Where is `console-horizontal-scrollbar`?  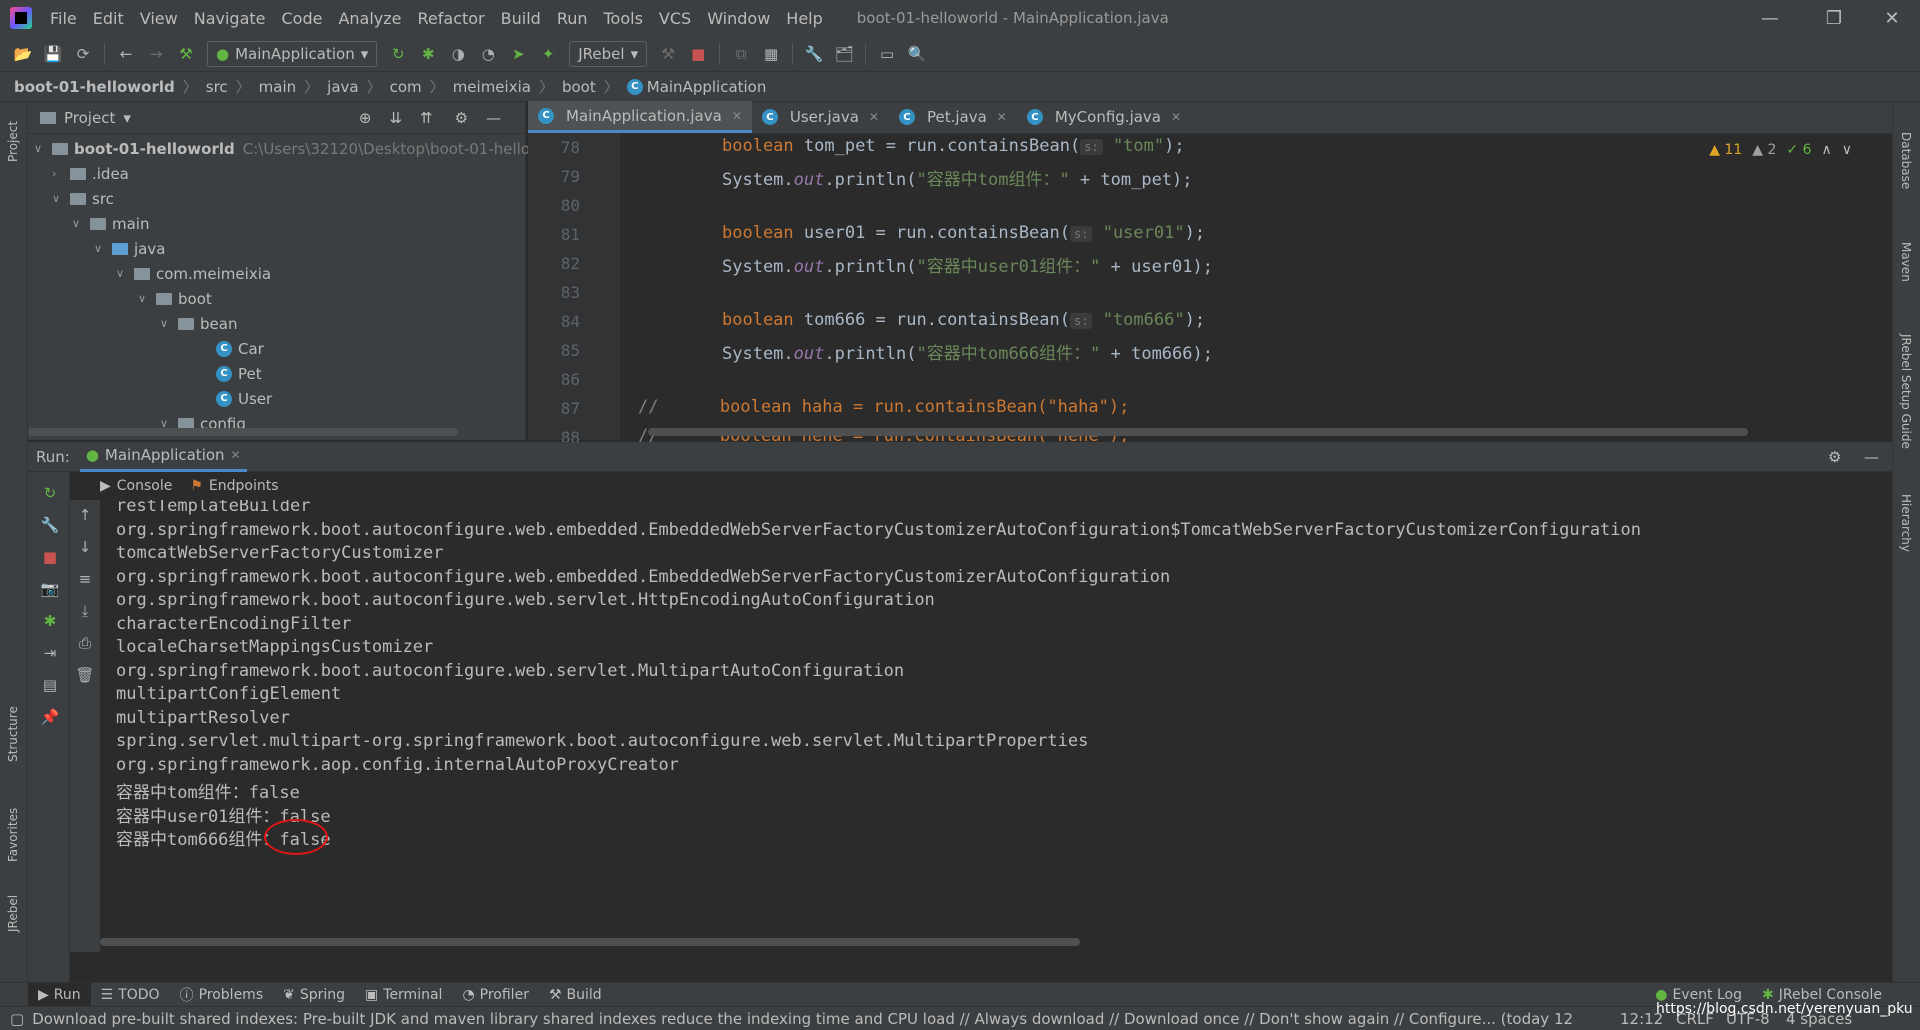 console-horizontal-scrollbar is located at coordinates (590, 942).